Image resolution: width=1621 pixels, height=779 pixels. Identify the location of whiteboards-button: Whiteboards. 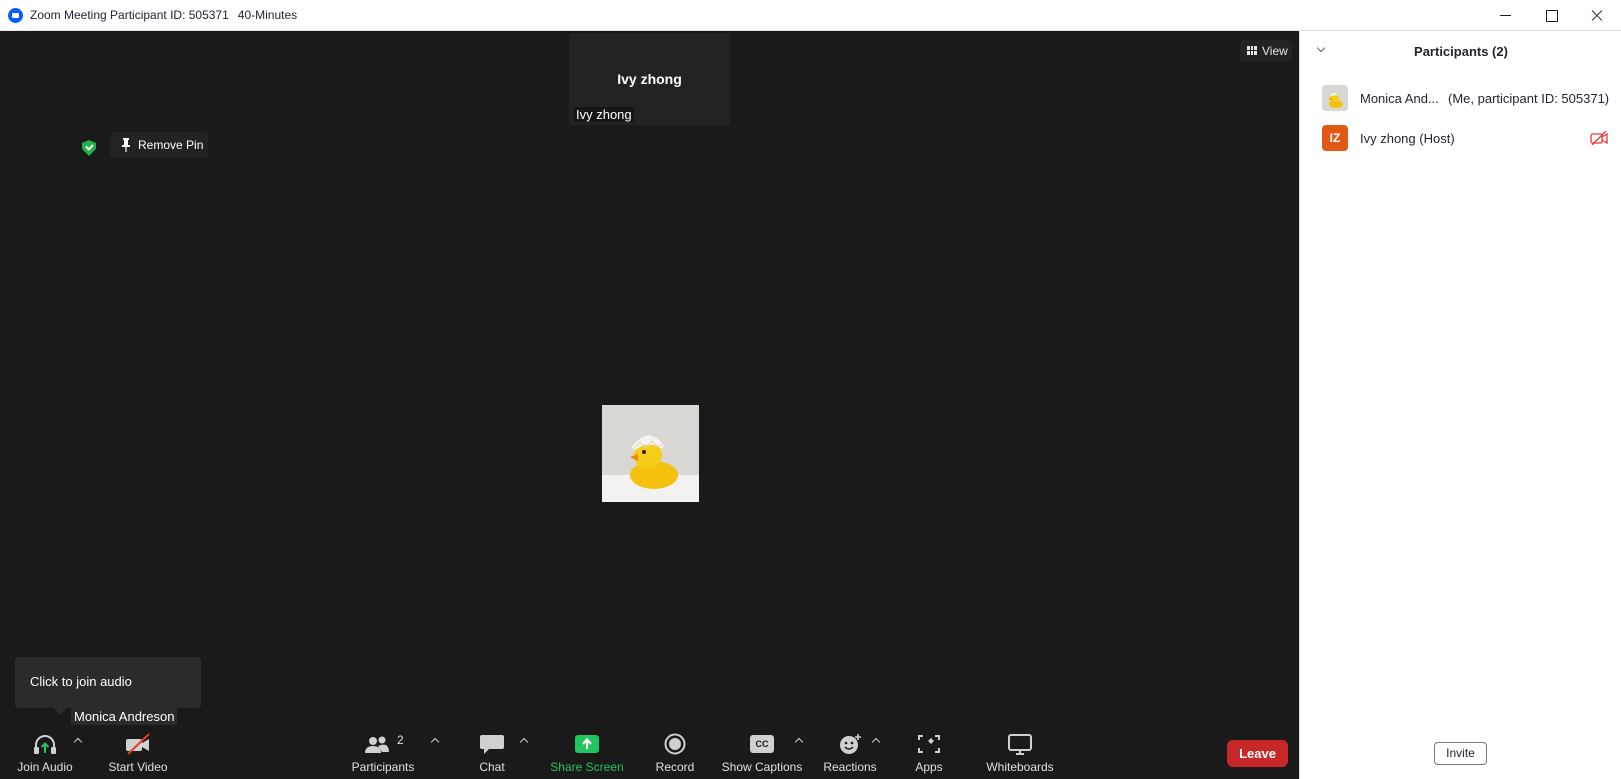
(1020, 753).